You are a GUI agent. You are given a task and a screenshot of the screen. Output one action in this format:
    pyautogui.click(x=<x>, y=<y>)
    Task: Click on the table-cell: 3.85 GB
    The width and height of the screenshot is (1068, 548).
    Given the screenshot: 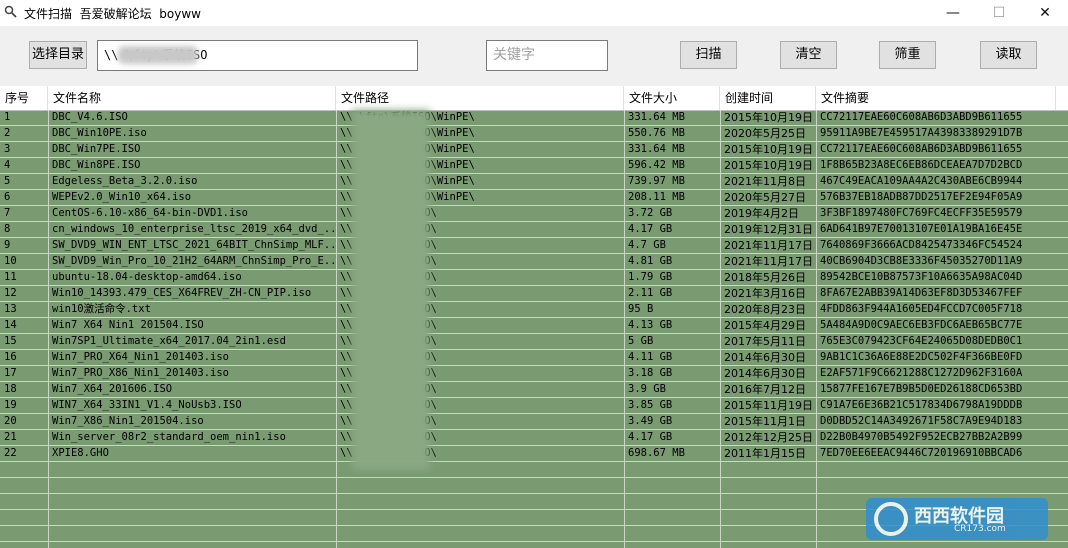 What is the action you would take?
    pyautogui.click(x=650, y=405)
    